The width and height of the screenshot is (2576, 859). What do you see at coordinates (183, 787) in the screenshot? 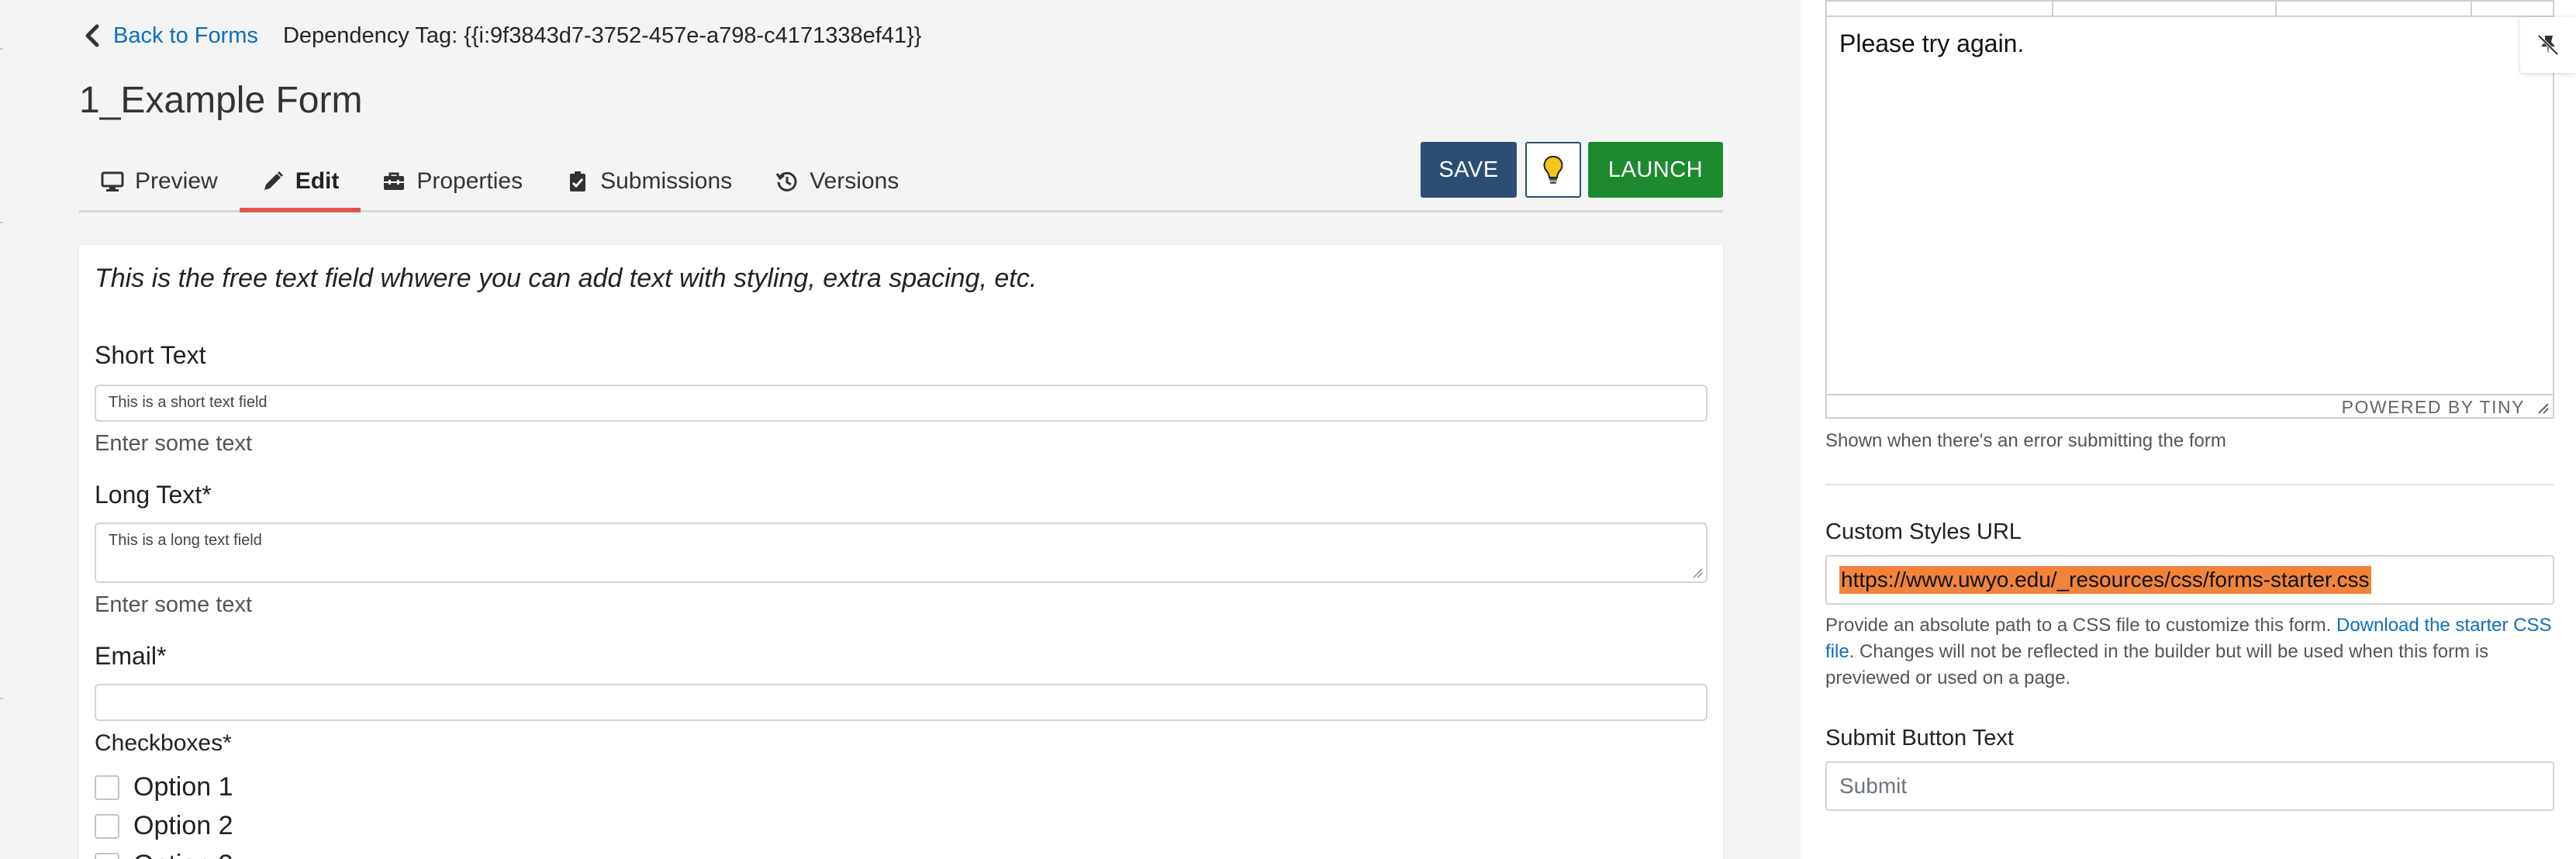
I see `checkbox-option-label: Option 1` at bounding box center [183, 787].